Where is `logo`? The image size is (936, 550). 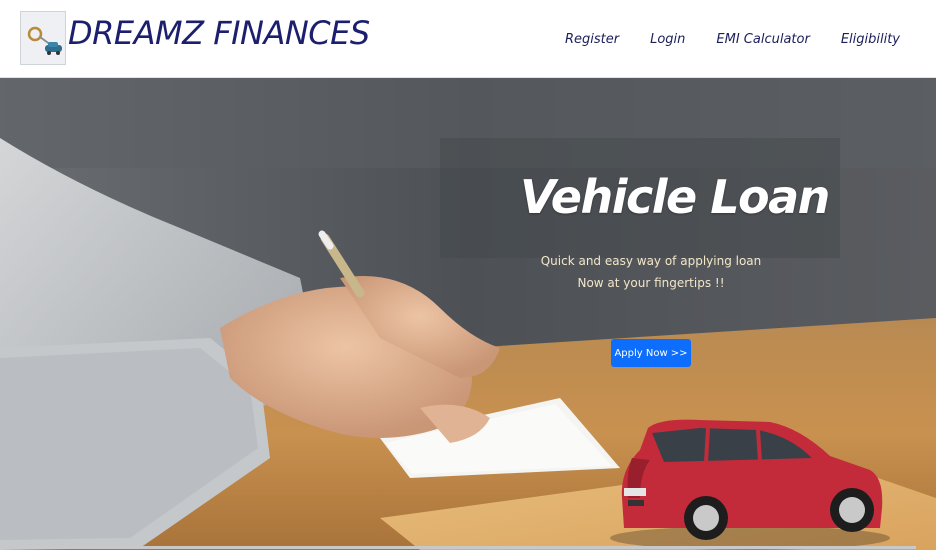 logo is located at coordinates (43, 38).